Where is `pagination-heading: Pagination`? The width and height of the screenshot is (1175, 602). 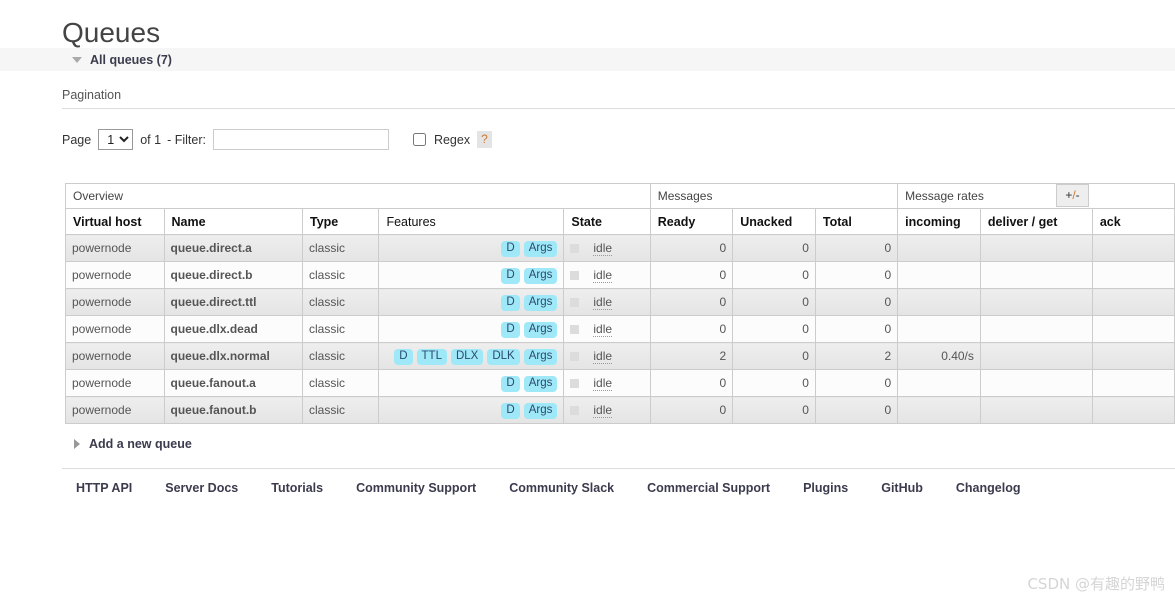 pagination-heading: Pagination is located at coordinates (618, 98).